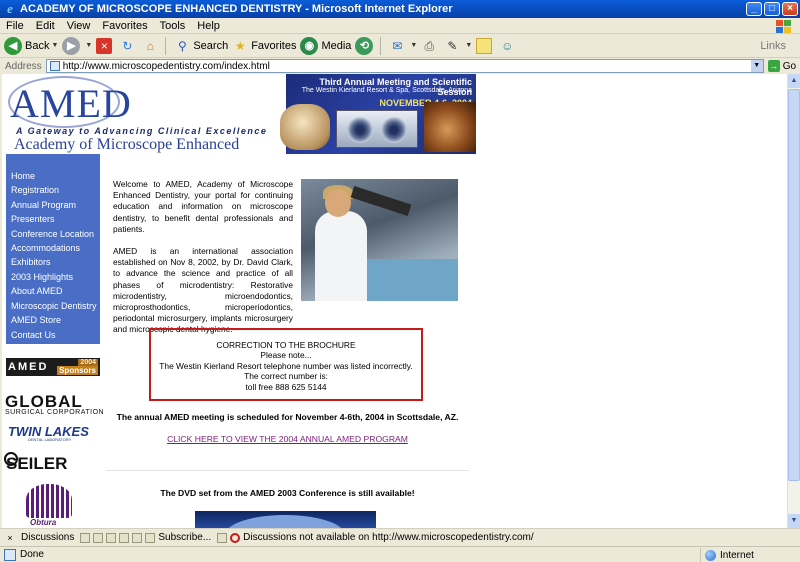  Describe the element at coordinates (468, 45) in the screenshot. I see `edit-dropdown-icon: ▼` at that location.